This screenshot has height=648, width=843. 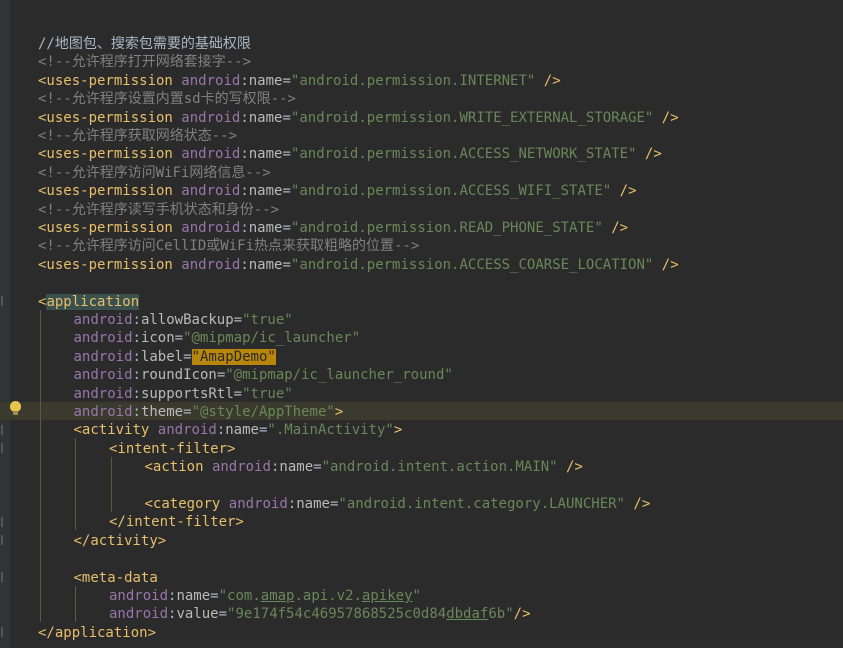 What do you see at coordinates (263, 412) in the screenshot?
I see `code-token-val: "@style/AppTheme"` at bounding box center [263, 412].